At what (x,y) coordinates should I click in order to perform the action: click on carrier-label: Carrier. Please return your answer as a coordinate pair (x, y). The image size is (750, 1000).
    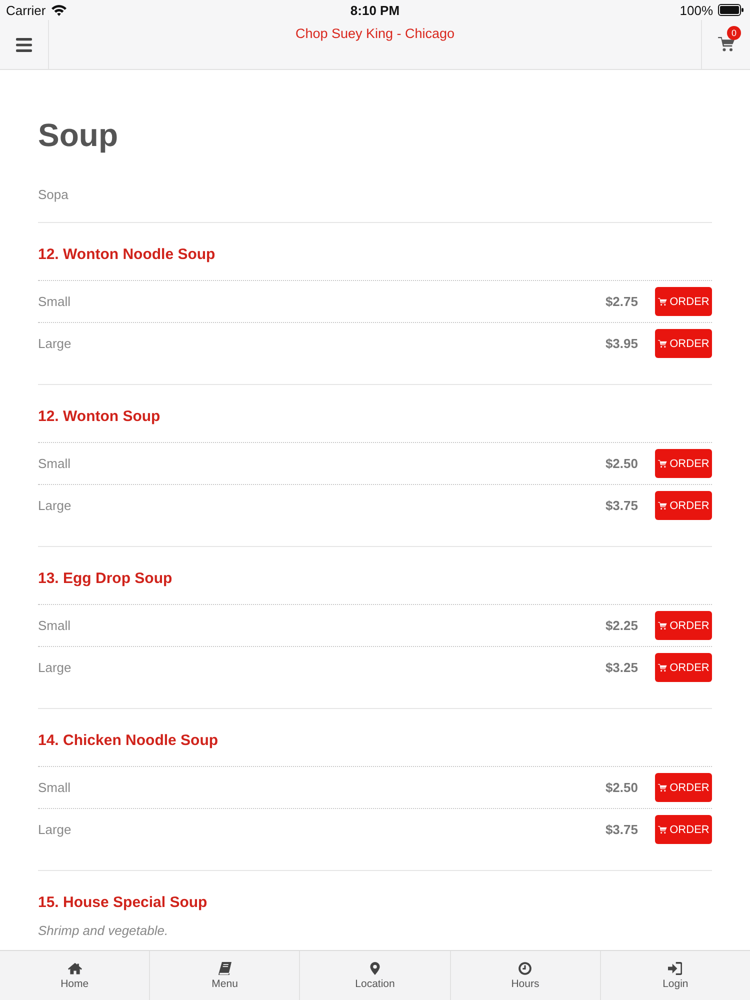
    Looking at the image, I should click on (26, 10).